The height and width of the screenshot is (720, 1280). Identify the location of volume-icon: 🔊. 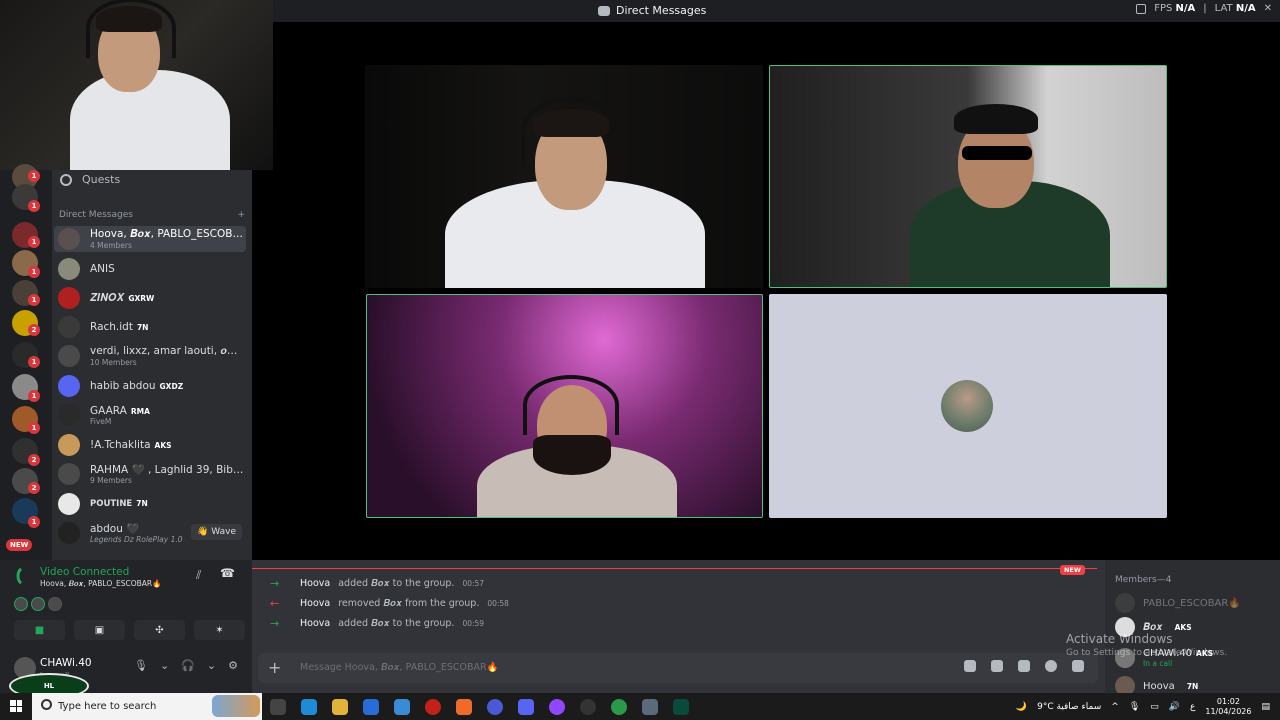
(1174, 707).